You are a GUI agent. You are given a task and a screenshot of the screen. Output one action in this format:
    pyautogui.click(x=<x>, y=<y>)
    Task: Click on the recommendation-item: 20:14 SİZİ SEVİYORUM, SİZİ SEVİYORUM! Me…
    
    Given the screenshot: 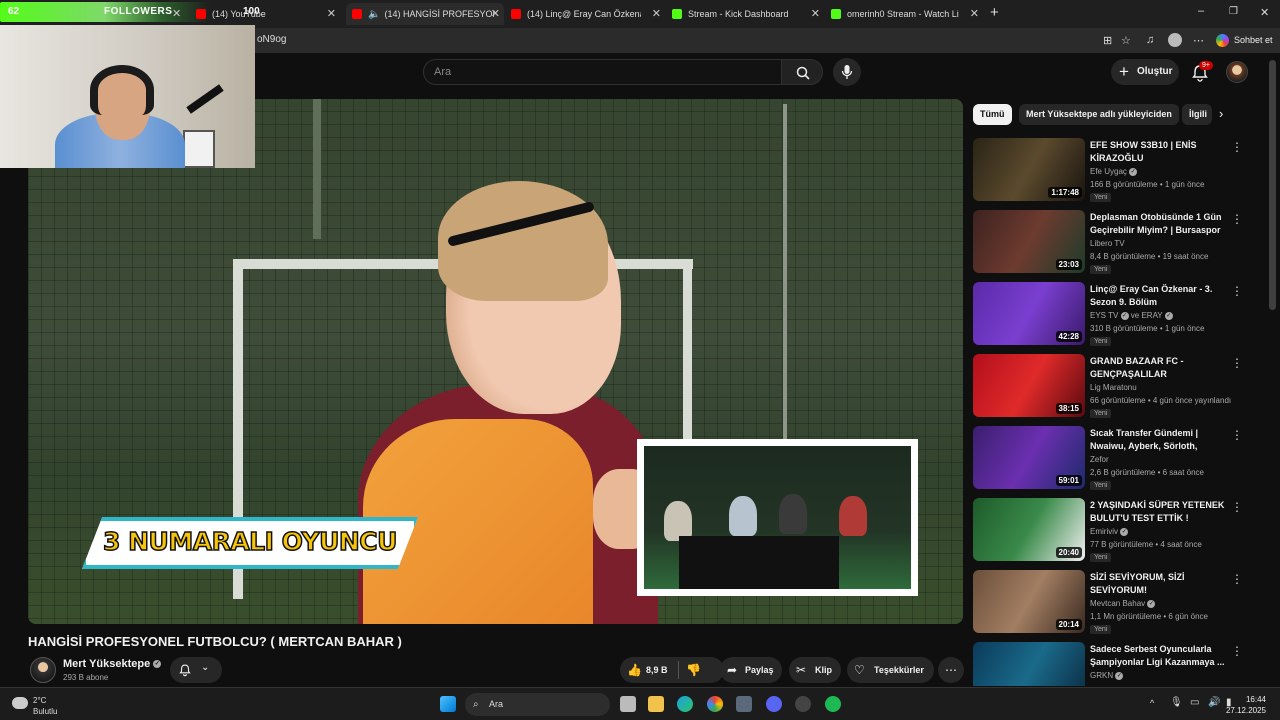 What is the action you would take?
    pyautogui.click(x=1113, y=603)
    